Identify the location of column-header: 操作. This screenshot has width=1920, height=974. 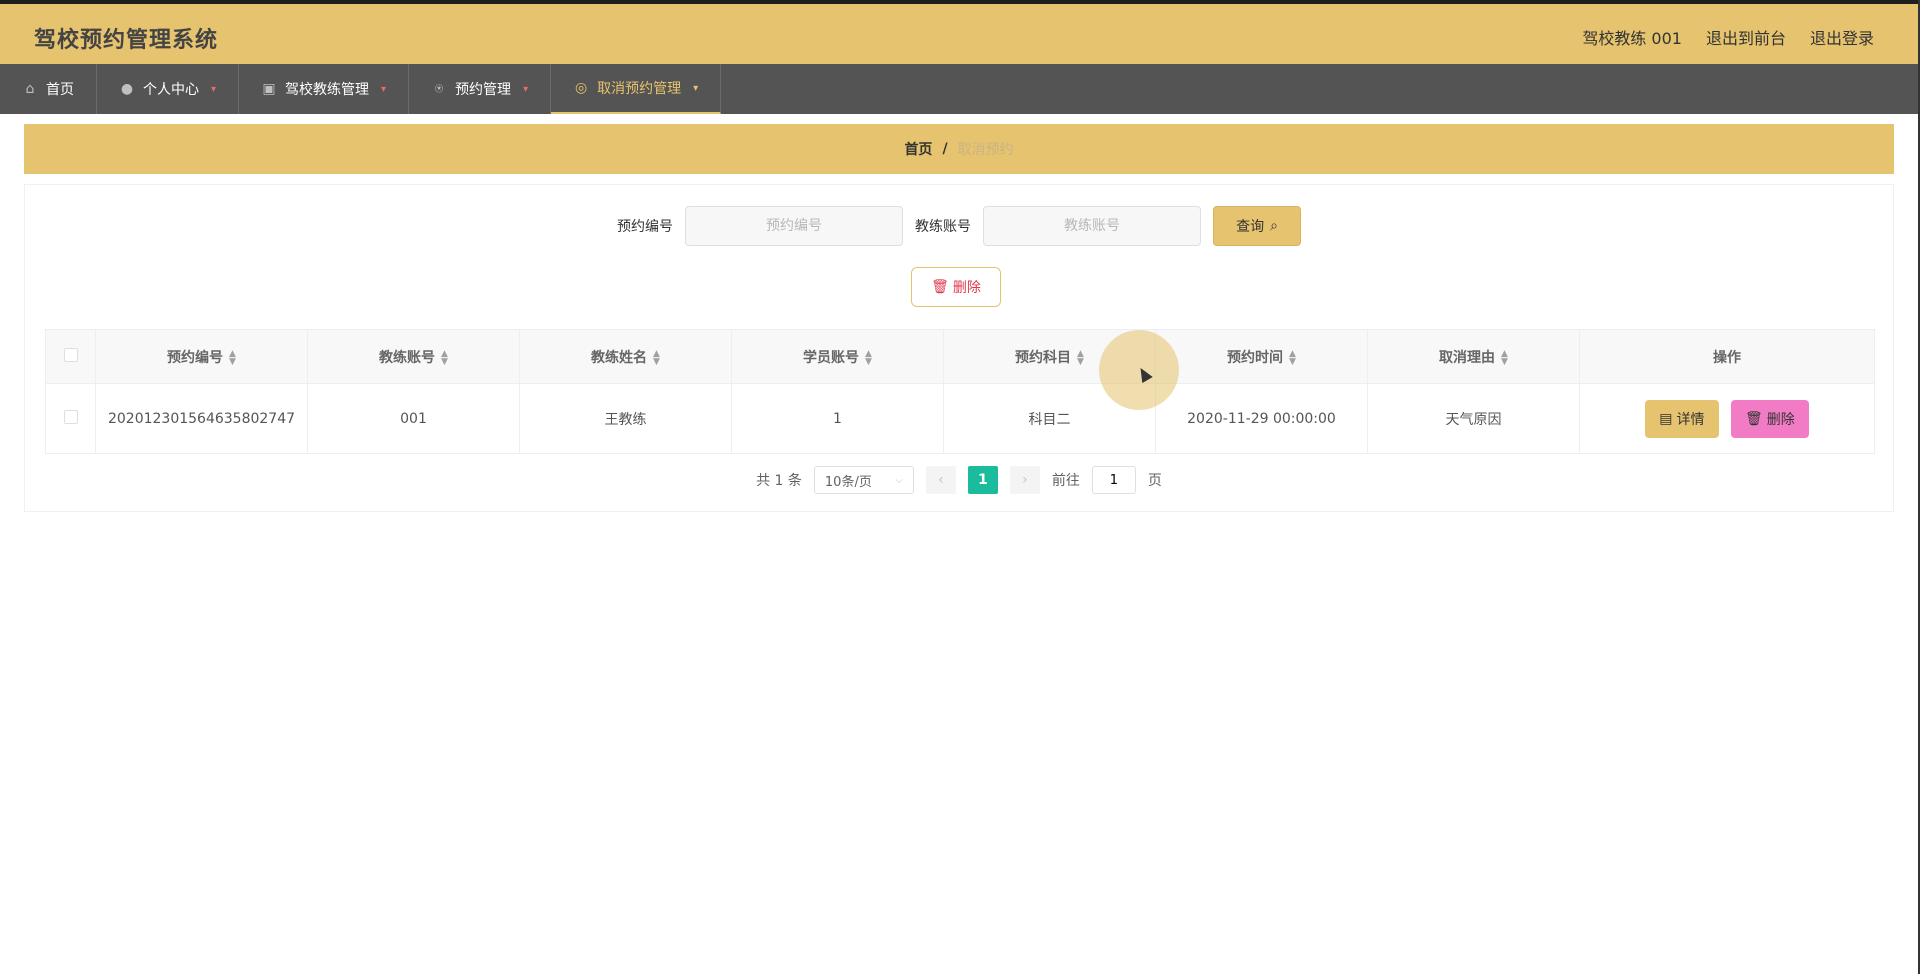
(1727, 356).